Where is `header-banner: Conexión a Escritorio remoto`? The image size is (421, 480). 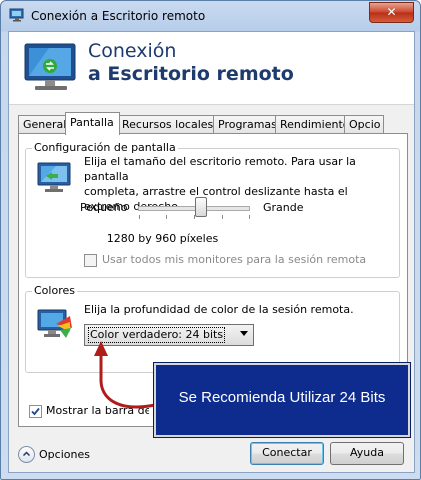
header-banner: Conexión a Escritorio remoto is located at coordinates (211, 68).